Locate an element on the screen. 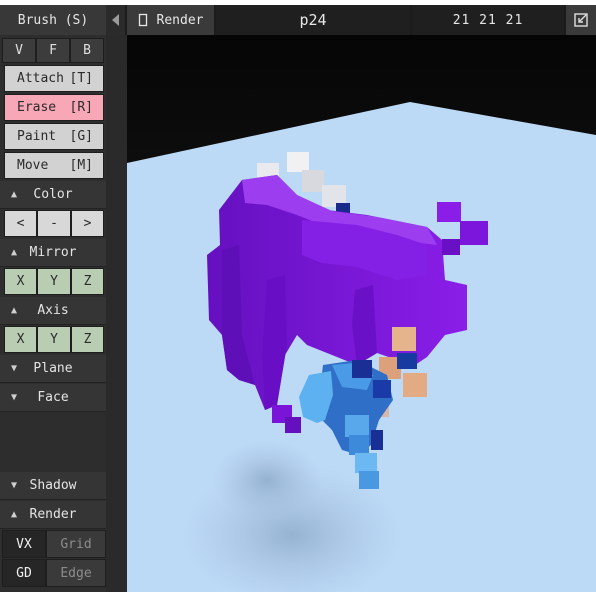  mirror-x-label: X is located at coordinates (20, 281).